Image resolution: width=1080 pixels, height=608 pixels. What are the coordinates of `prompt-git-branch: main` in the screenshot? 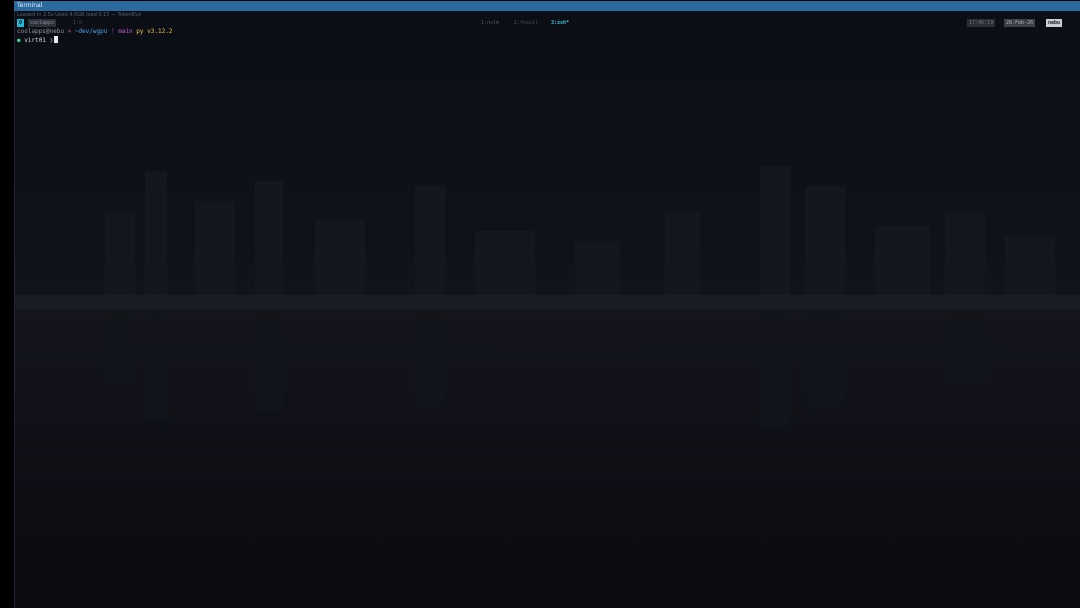 It's located at (125, 31).